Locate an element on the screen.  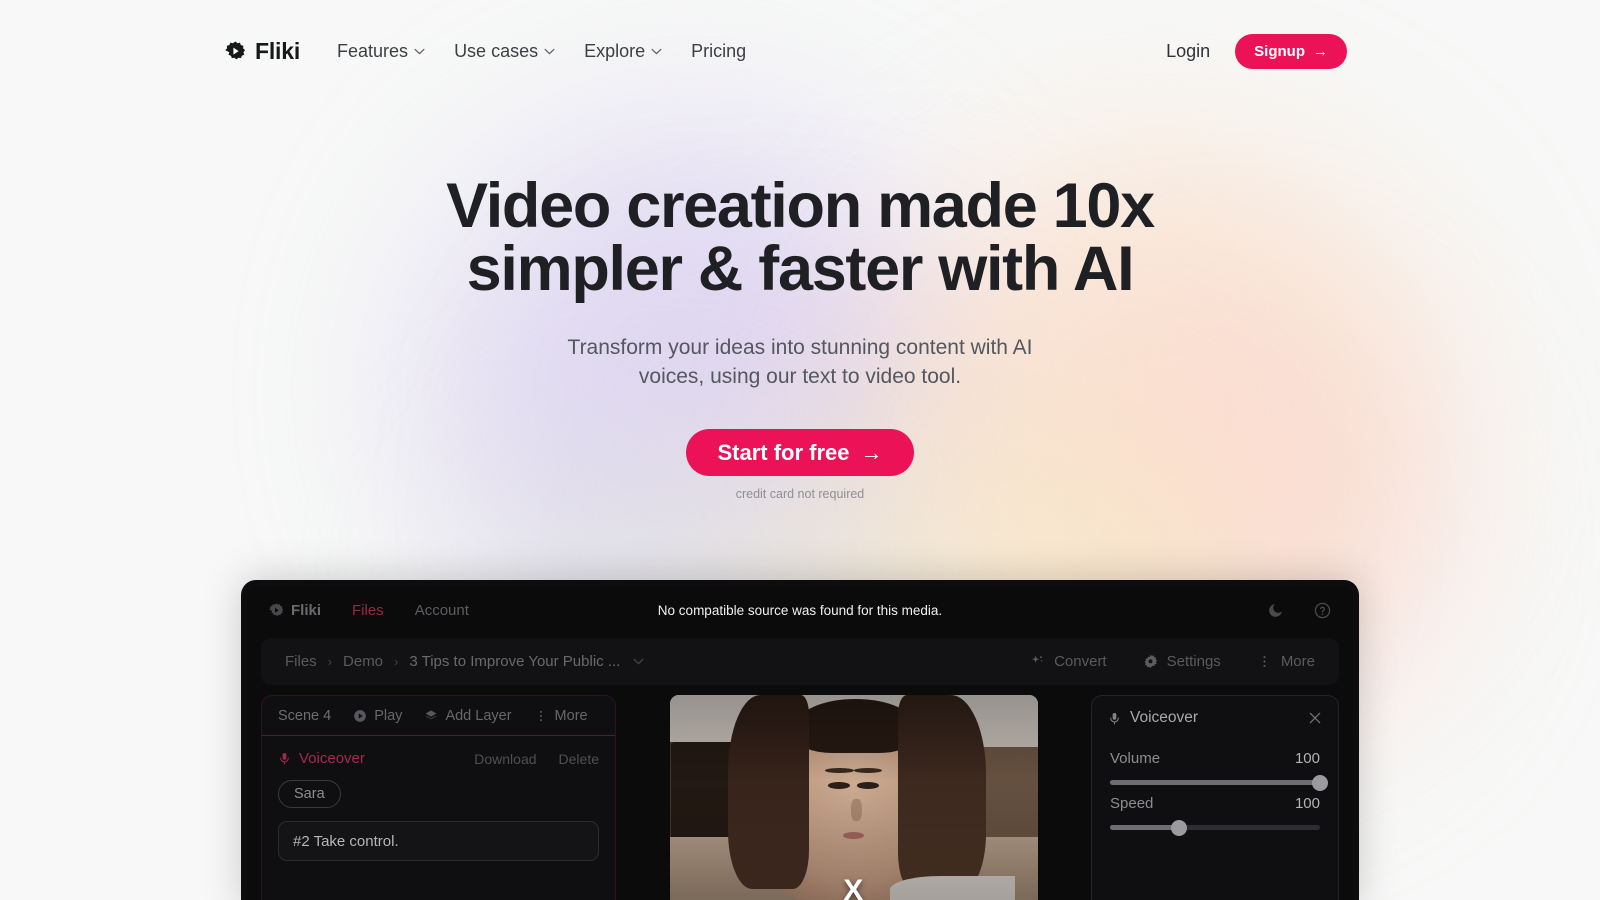
app-tabs: Files Account is located at coordinates (410, 610).